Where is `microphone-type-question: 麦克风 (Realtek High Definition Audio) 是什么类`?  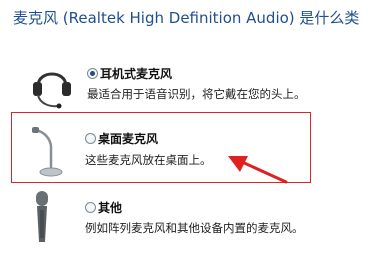 microphone-type-question: 麦克风 (Realtek High Definition Audio) 是什么类 is located at coordinates (186, 18).